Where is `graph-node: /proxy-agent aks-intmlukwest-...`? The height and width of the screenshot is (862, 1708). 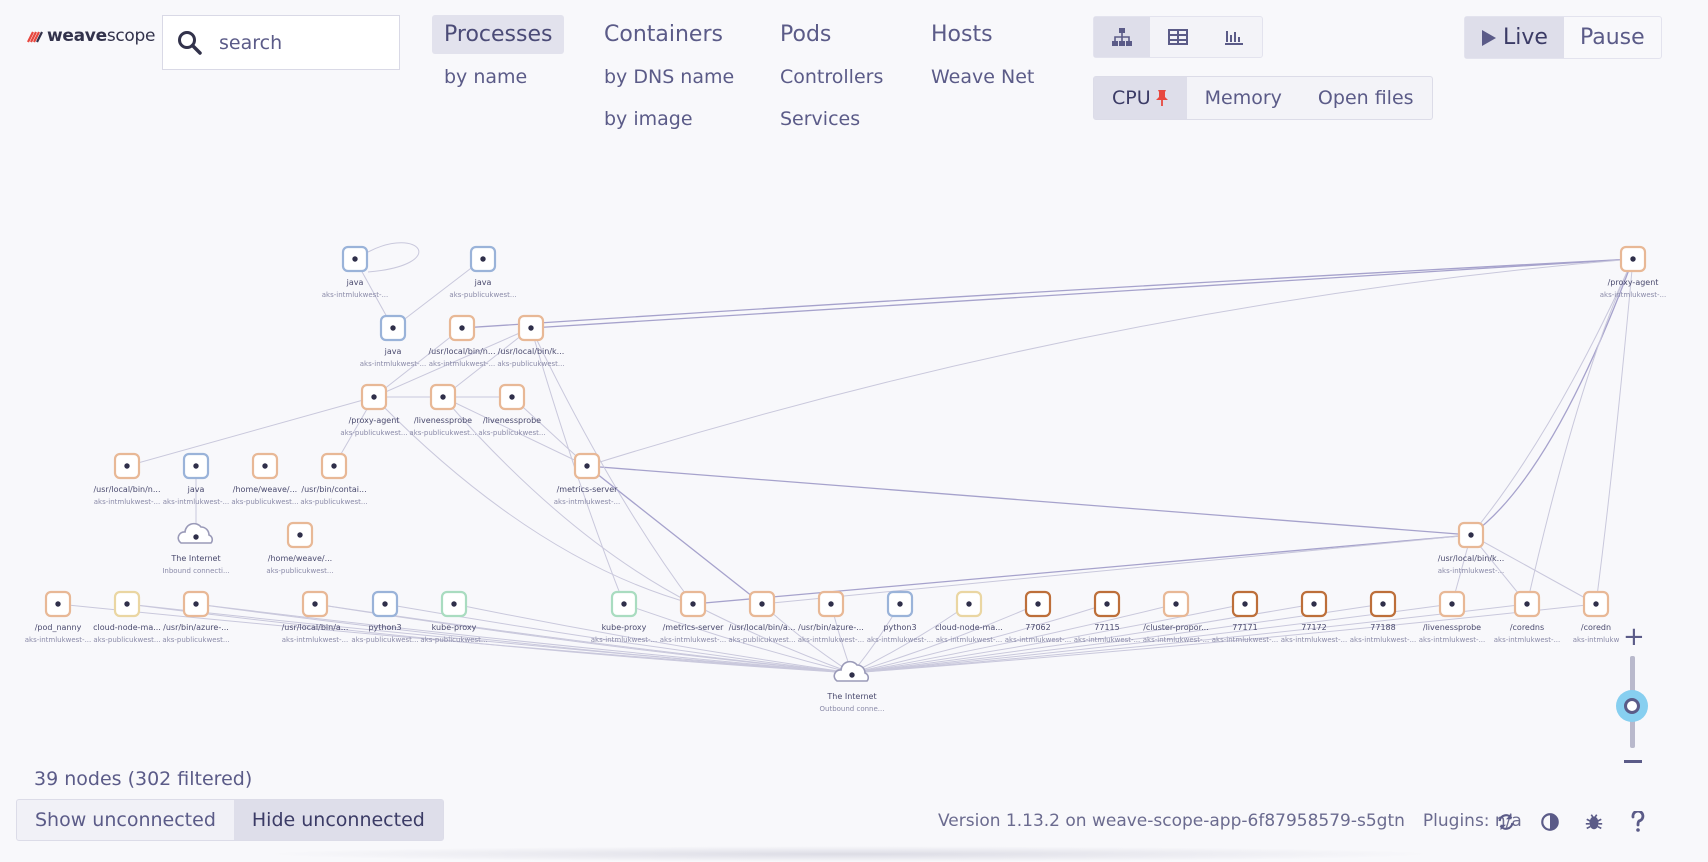
graph-node: /proxy-agent aks-intmlukwest-... is located at coordinates (1633, 272).